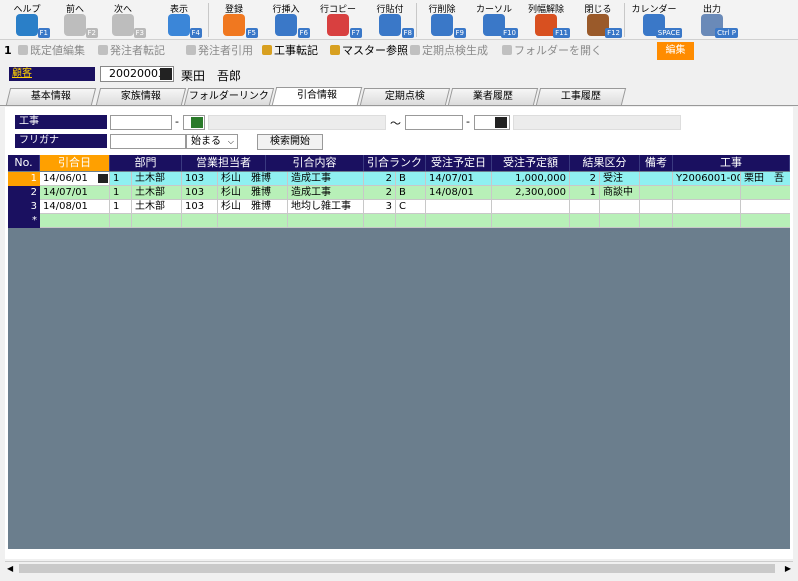  I want to click on tab-4: 引合情報, so click(317, 96).